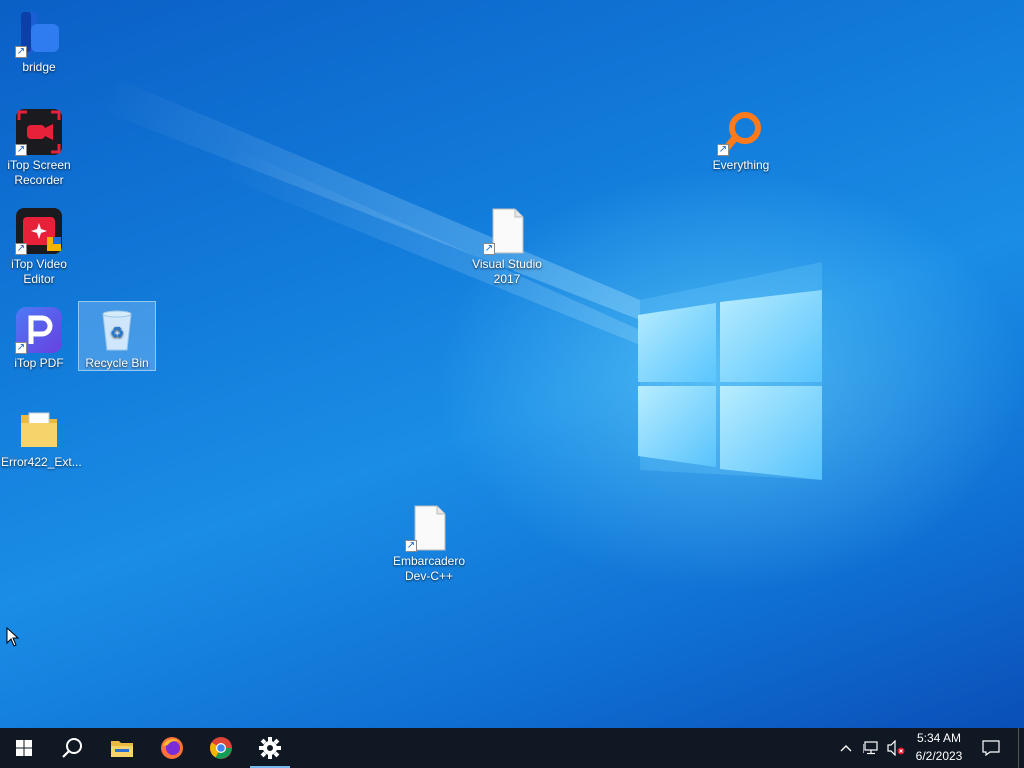  I want to click on firefox-icon, so click(172, 748).